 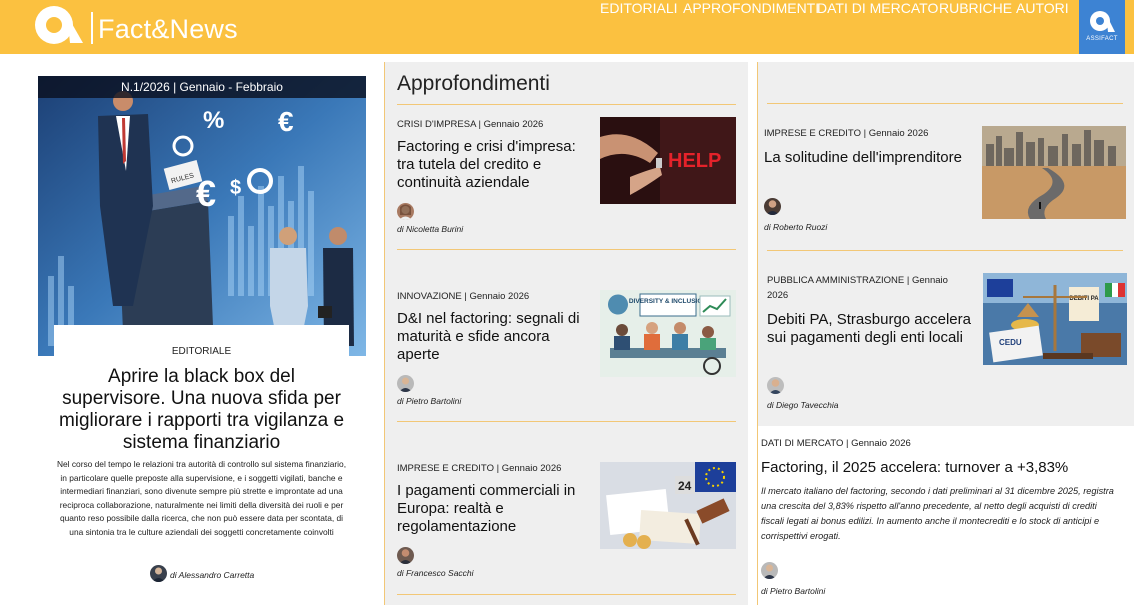 What do you see at coordinates (795, 227) in the screenshot?
I see `article-author: di Roberto Ruozi` at bounding box center [795, 227].